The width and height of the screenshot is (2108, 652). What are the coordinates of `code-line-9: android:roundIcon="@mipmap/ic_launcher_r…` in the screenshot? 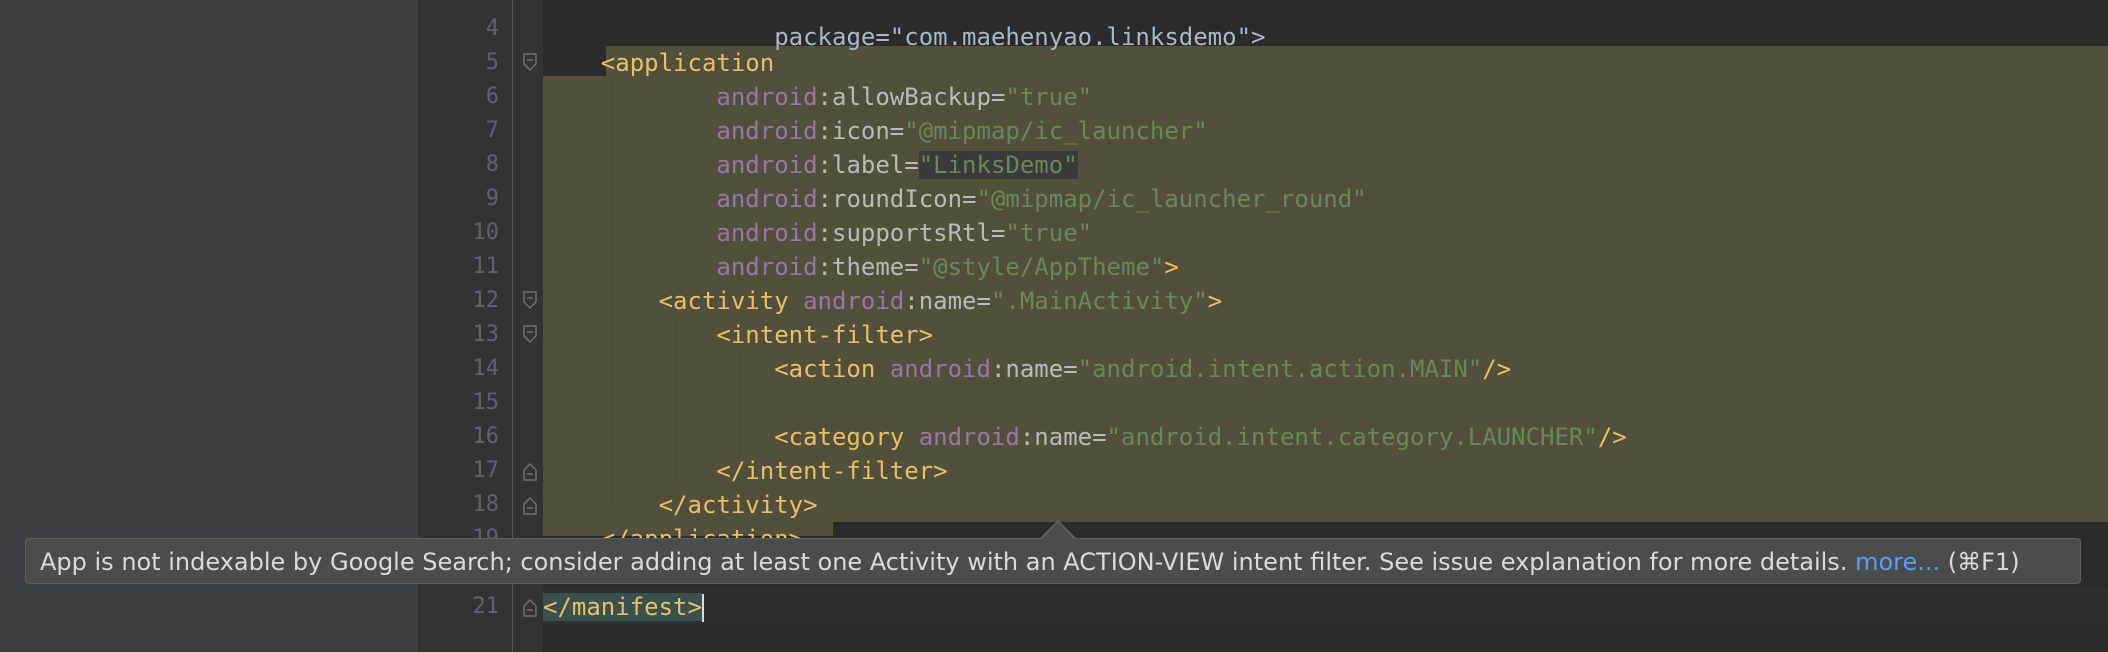 It's located at (954, 199).